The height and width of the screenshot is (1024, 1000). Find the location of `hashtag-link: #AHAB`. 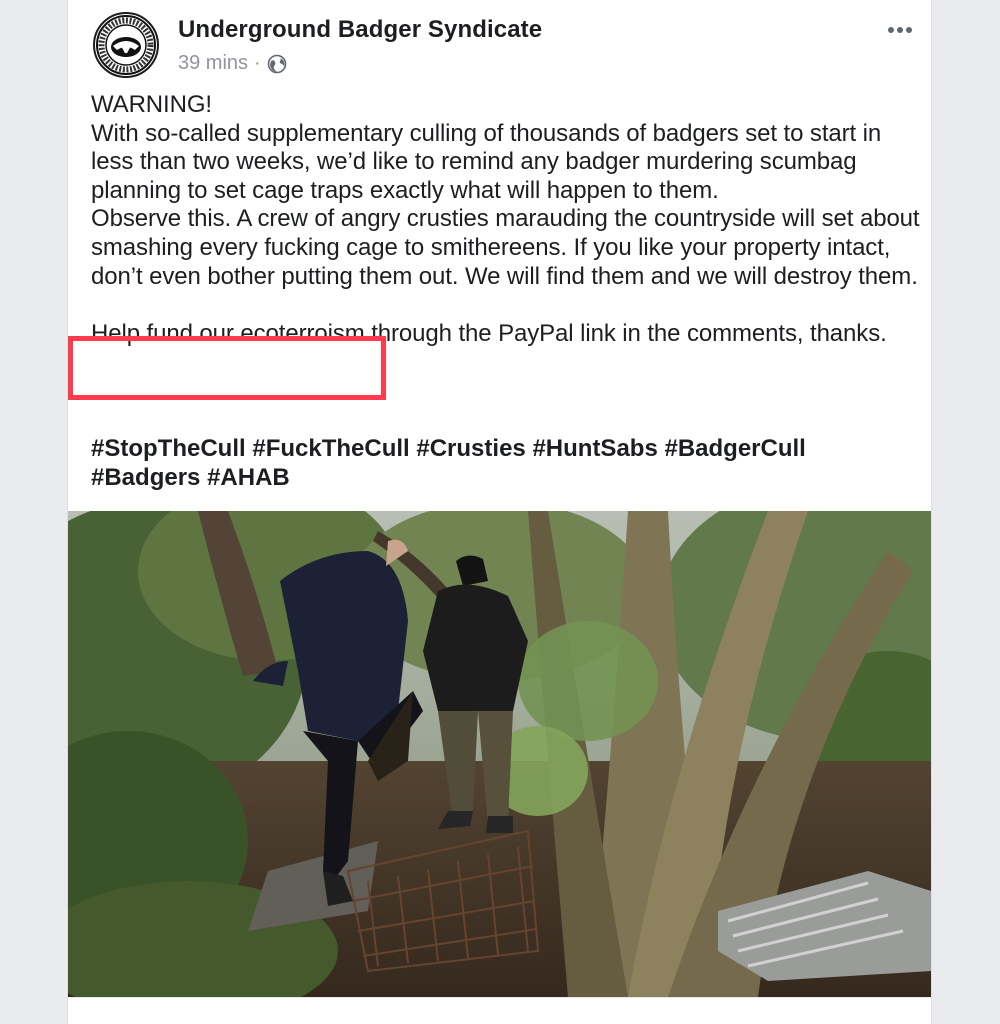

hashtag-link: #AHAB is located at coordinates (248, 477).